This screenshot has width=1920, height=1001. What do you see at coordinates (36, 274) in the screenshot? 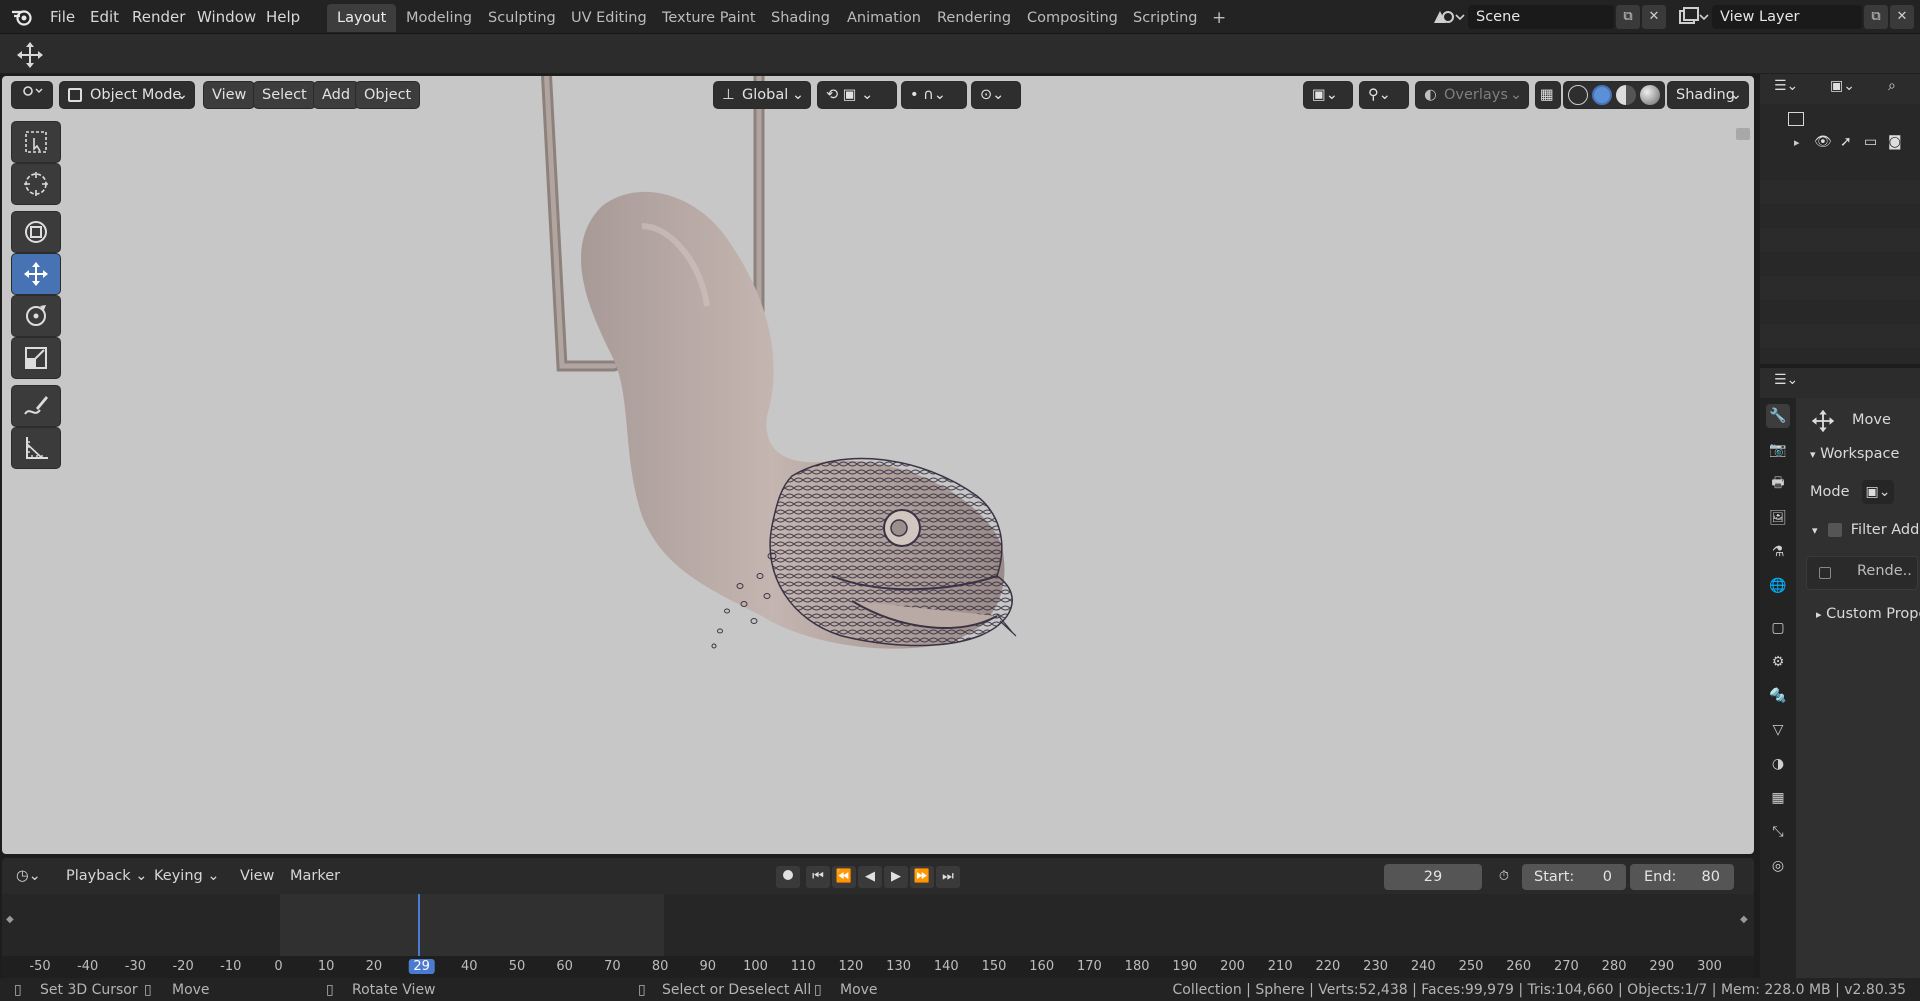
I see `move-tool` at bounding box center [36, 274].